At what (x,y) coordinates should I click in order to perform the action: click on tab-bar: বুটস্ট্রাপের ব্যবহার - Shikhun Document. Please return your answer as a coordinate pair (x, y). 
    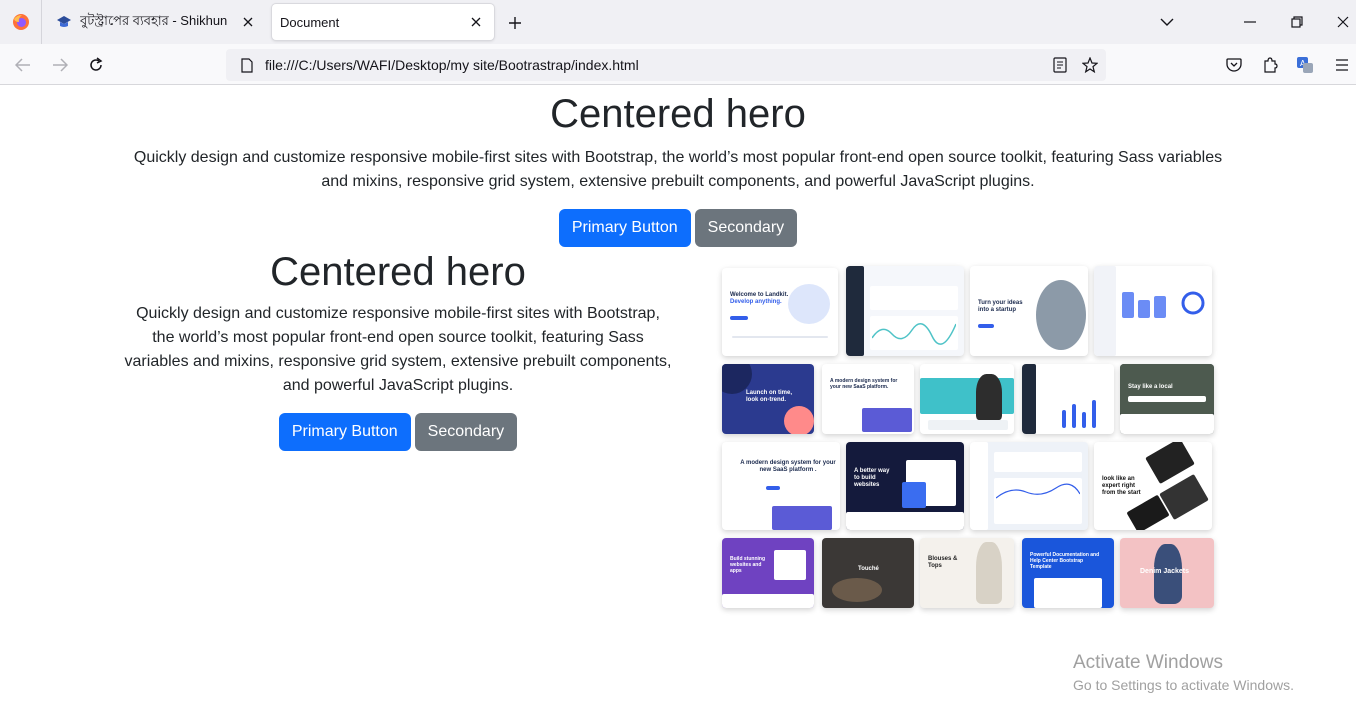
    Looking at the image, I should click on (678, 22).